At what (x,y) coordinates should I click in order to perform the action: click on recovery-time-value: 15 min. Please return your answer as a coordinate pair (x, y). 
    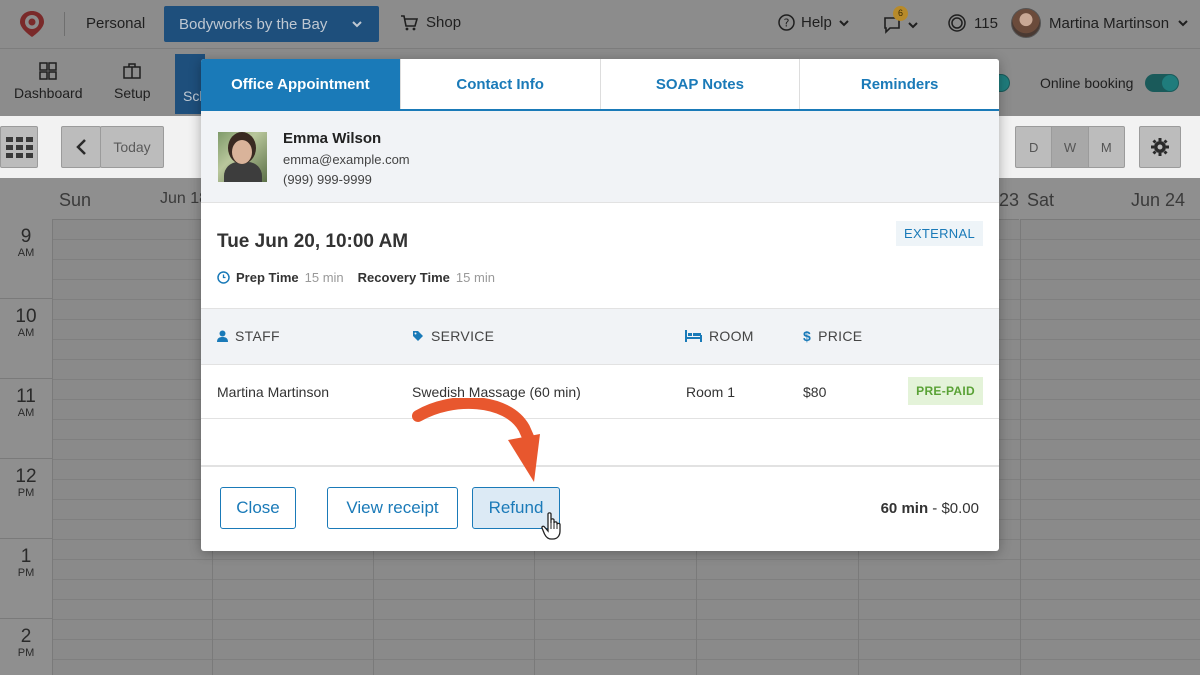
    Looking at the image, I should click on (475, 277).